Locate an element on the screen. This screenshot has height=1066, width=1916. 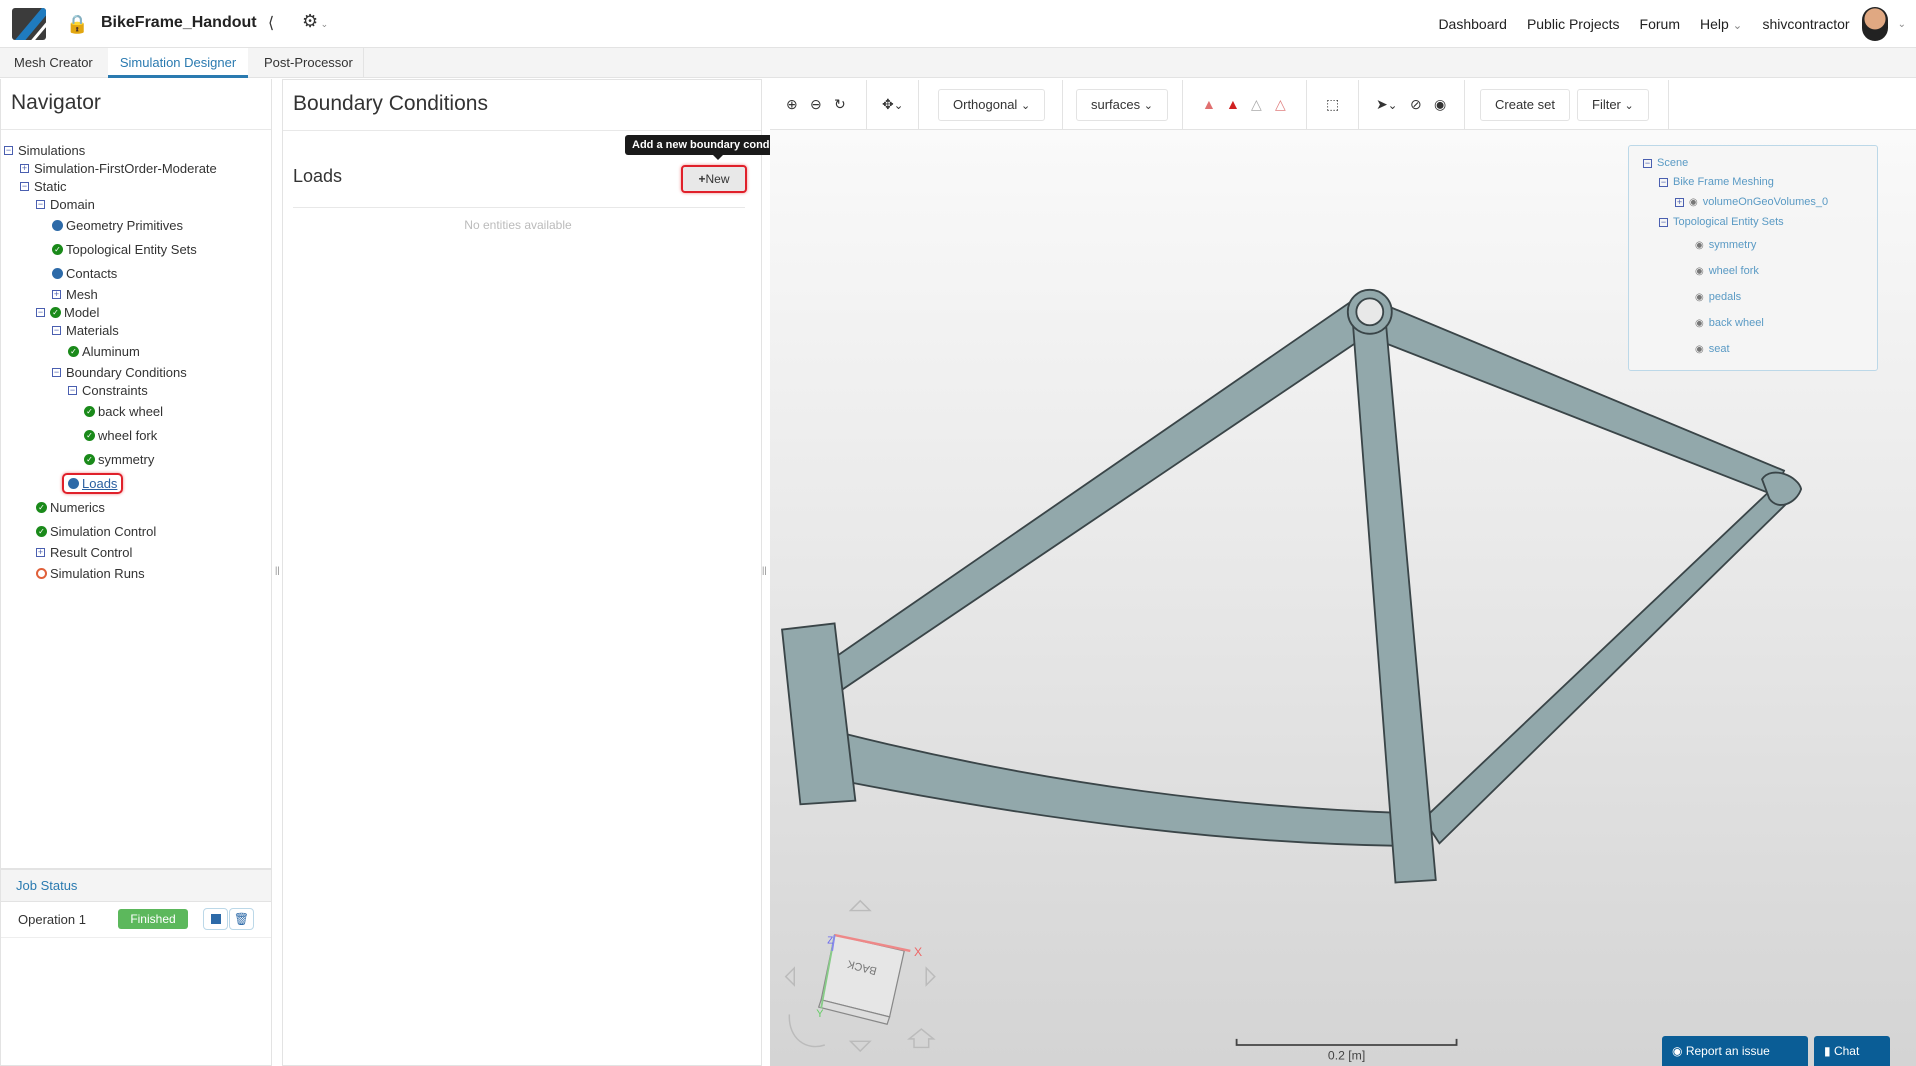
tree-item: − Boundary Conditions is located at coordinates (119, 372).